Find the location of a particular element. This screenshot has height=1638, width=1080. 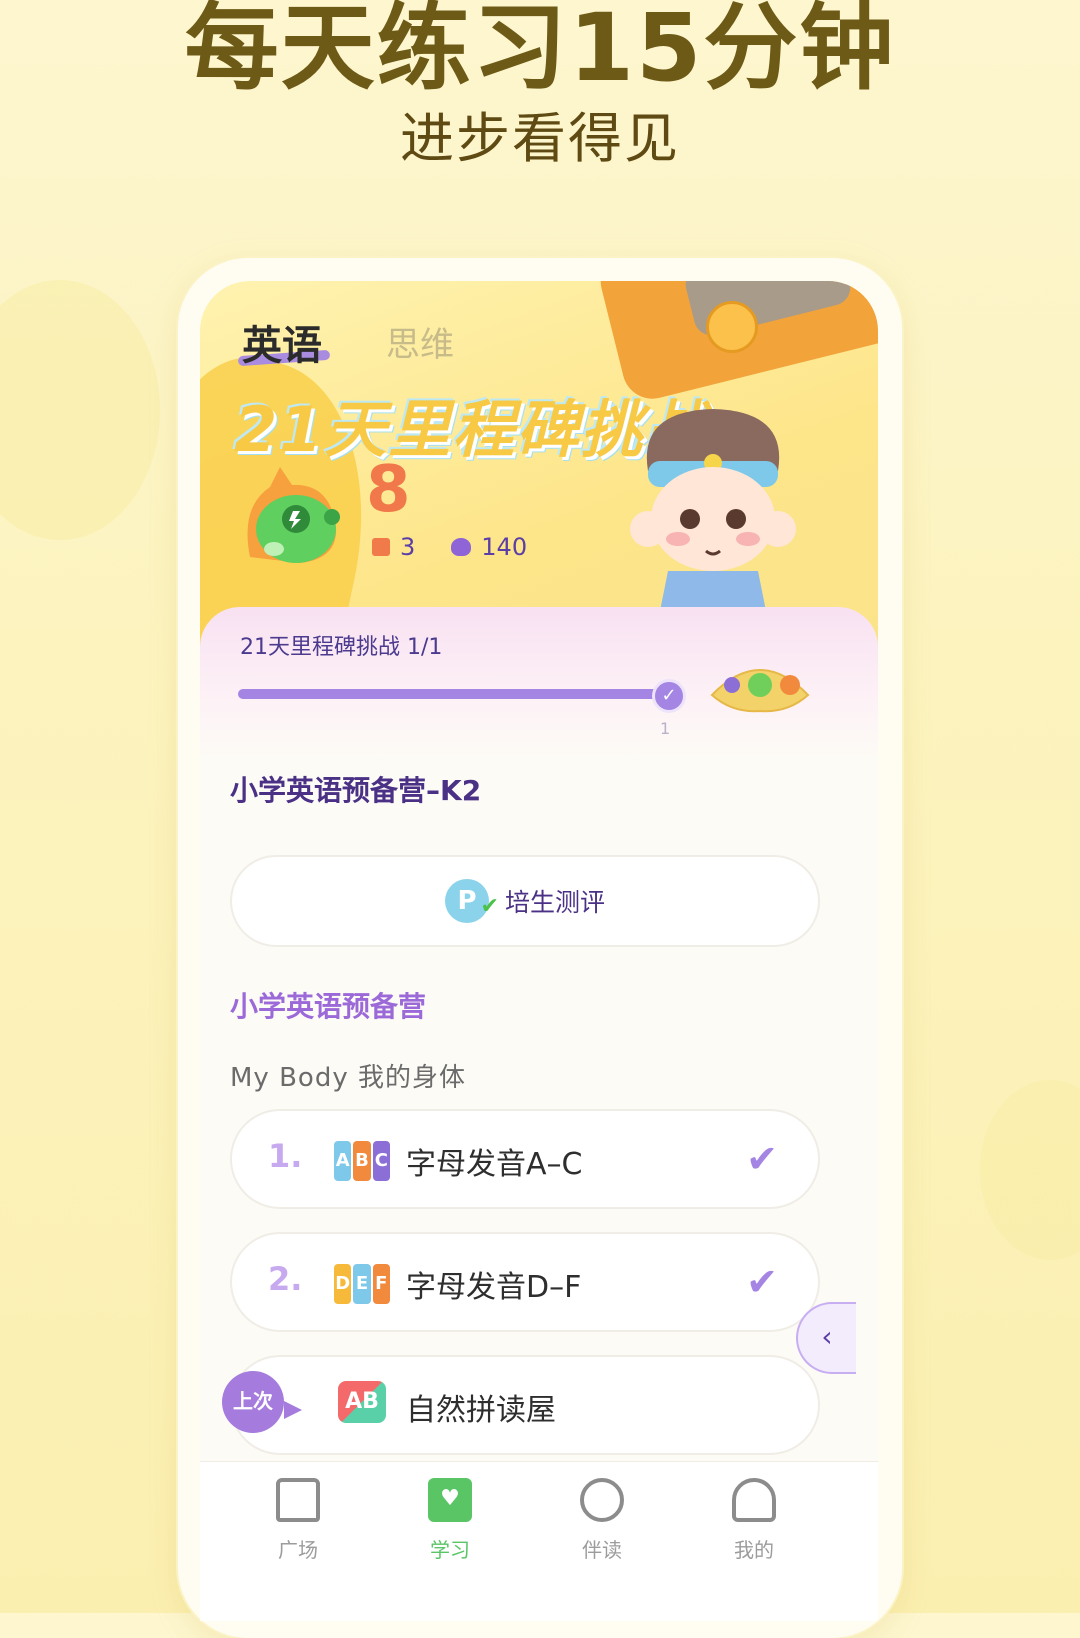

home-icon is located at coordinates (298, 1500).